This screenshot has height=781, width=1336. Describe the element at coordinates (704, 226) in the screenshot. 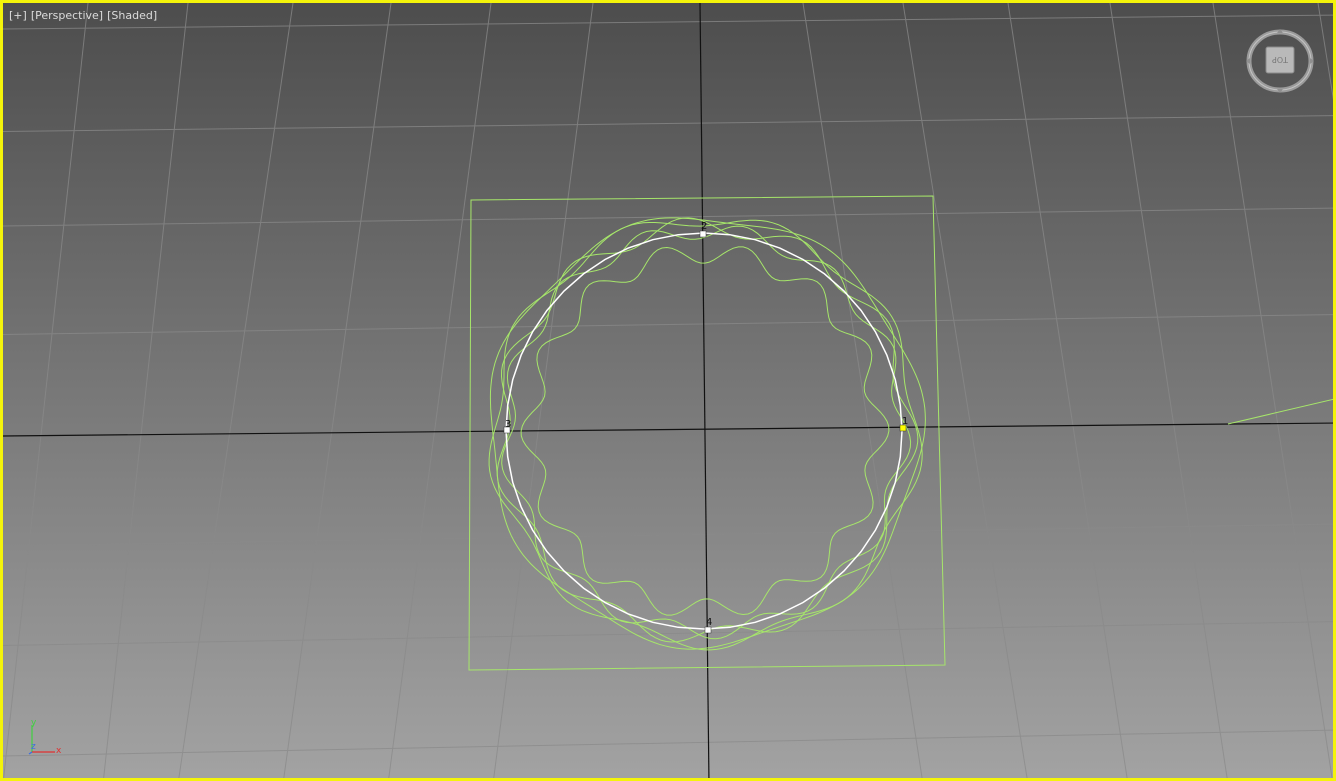

I see `vertex-number-label: 2` at that location.